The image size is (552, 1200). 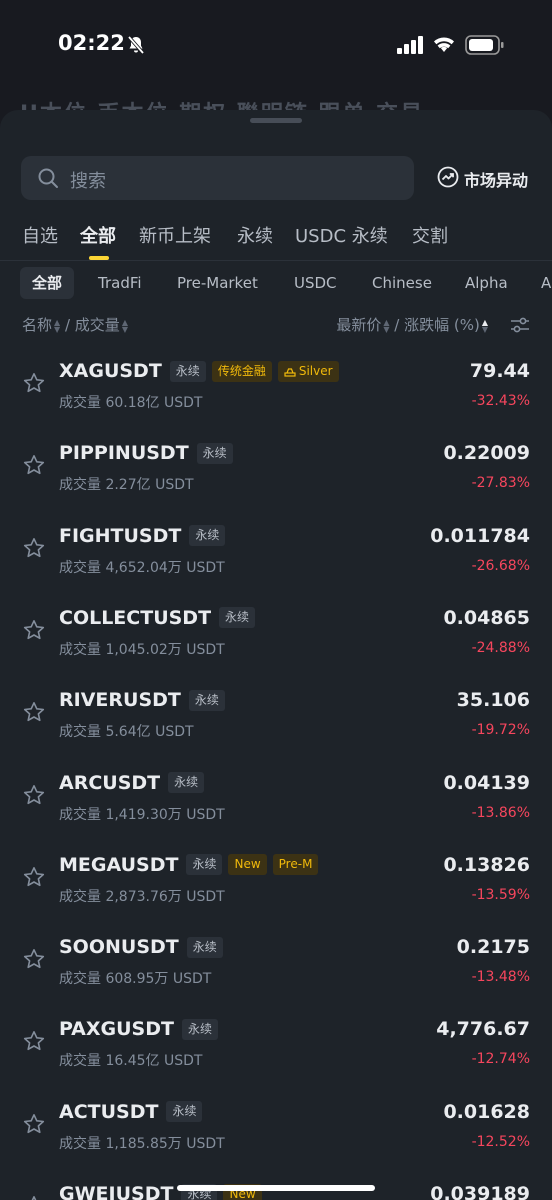 What do you see at coordinates (37, 325) in the screenshot?
I see `sort-name: 名称` at bounding box center [37, 325].